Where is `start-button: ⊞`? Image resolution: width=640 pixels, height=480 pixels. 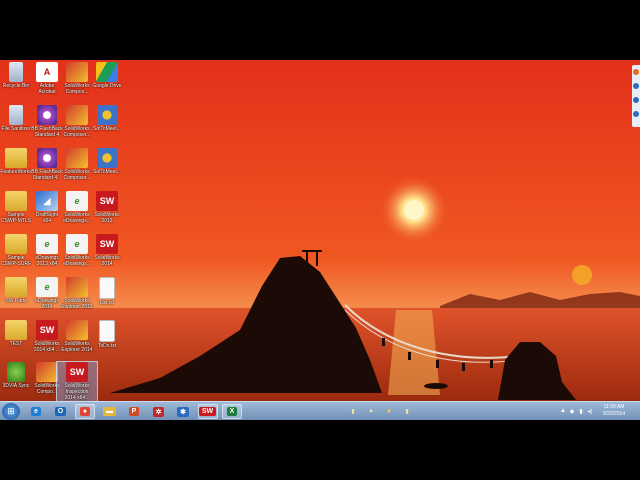 start-button: ⊞ is located at coordinates (11, 411).